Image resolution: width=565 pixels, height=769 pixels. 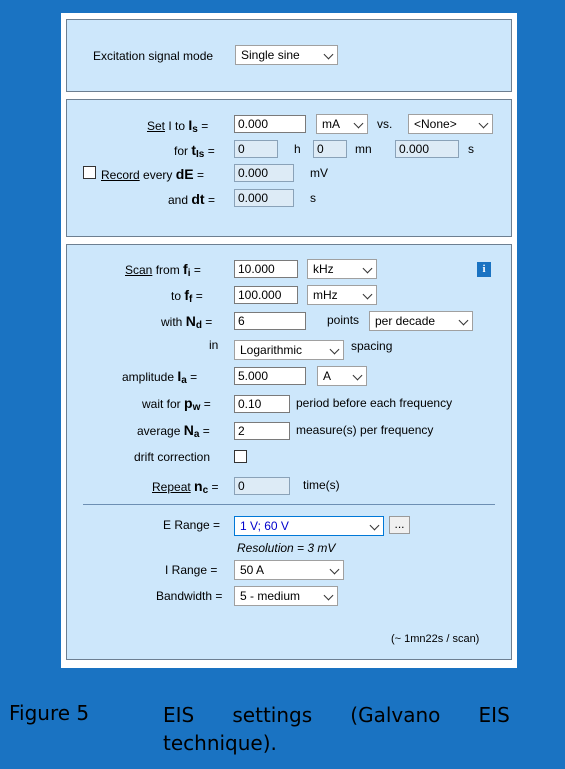 I want to click on drift-correction-label: drift correction, so click(x=172, y=457).